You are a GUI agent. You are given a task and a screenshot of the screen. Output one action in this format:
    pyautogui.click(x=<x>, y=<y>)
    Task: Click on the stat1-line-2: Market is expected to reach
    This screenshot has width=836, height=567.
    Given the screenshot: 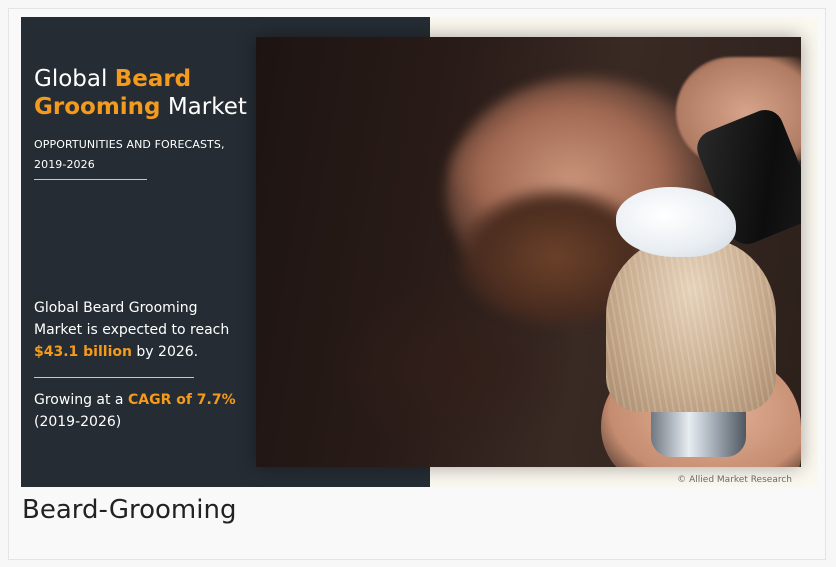 What is the action you would take?
    pyautogui.click(x=132, y=330)
    